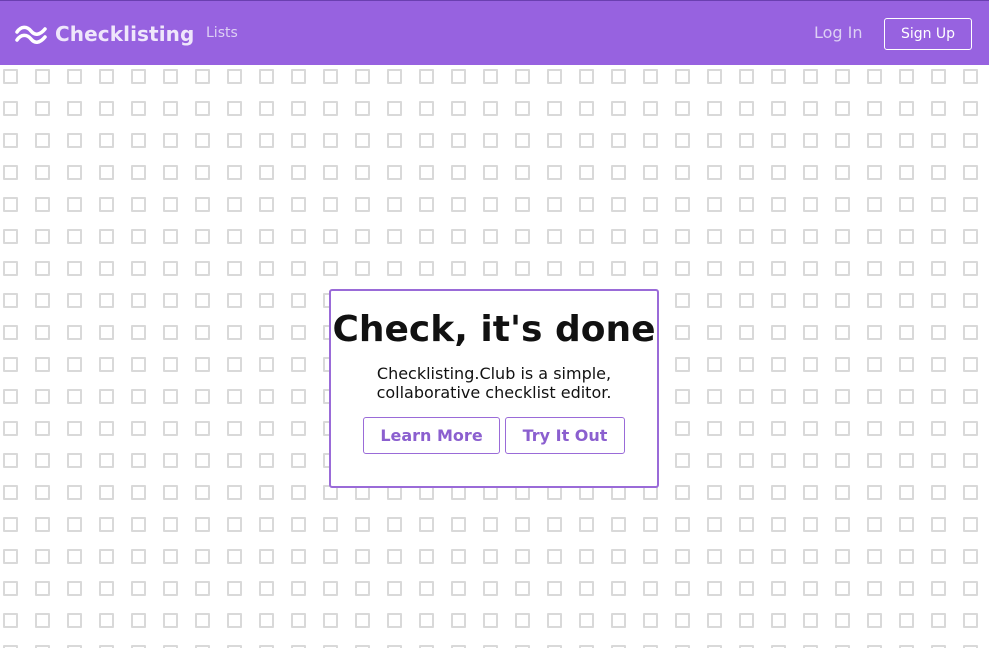 The height and width of the screenshot is (648, 989). What do you see at coordinates (222, 33) in the screenshot?
I see `nav-link-lists: Lists` at bounding box center [222, 33].